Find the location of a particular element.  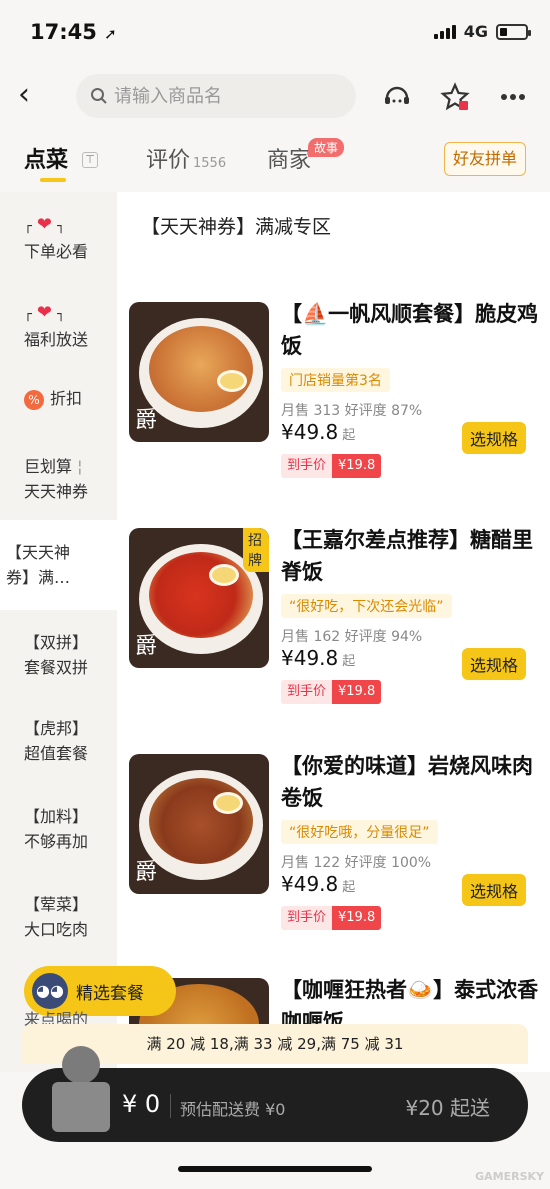

sidebar-item-discount: % 折扣 is located at coordinates (58, 398).